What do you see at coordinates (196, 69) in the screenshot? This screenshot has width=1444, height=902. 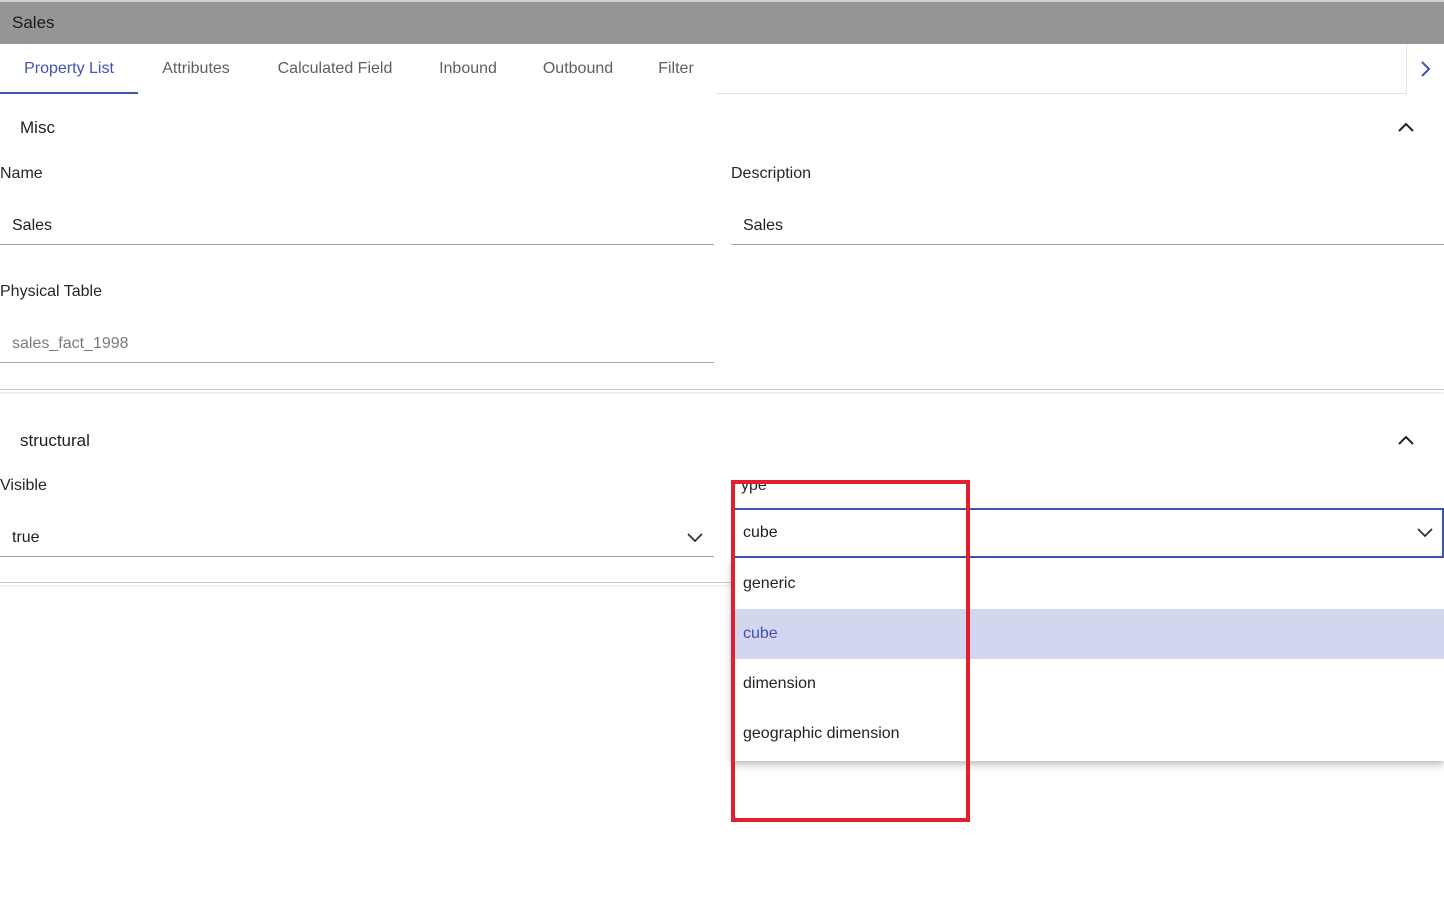 I see `tab-attributes: Attributes` at bounding box center [196, 69].